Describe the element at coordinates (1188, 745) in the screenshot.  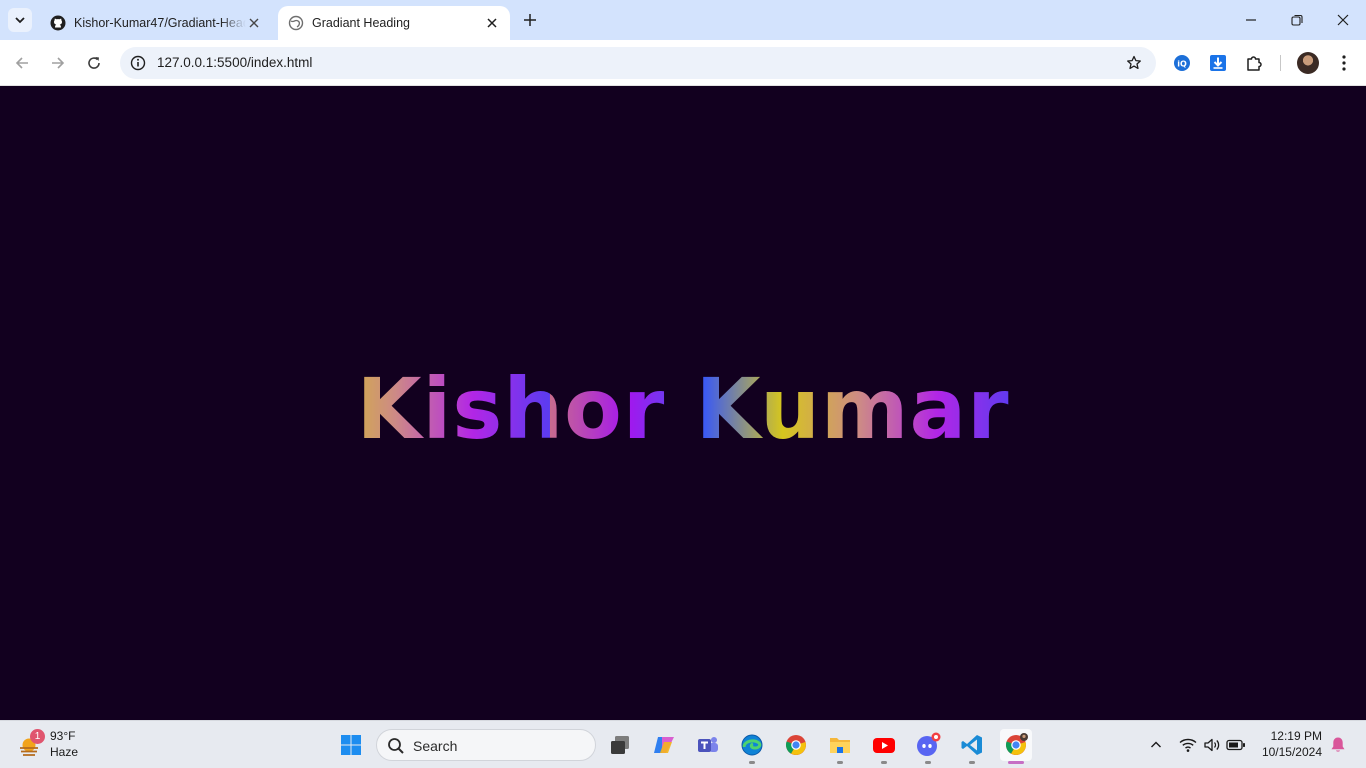
I see `wifi-icon` at that location.